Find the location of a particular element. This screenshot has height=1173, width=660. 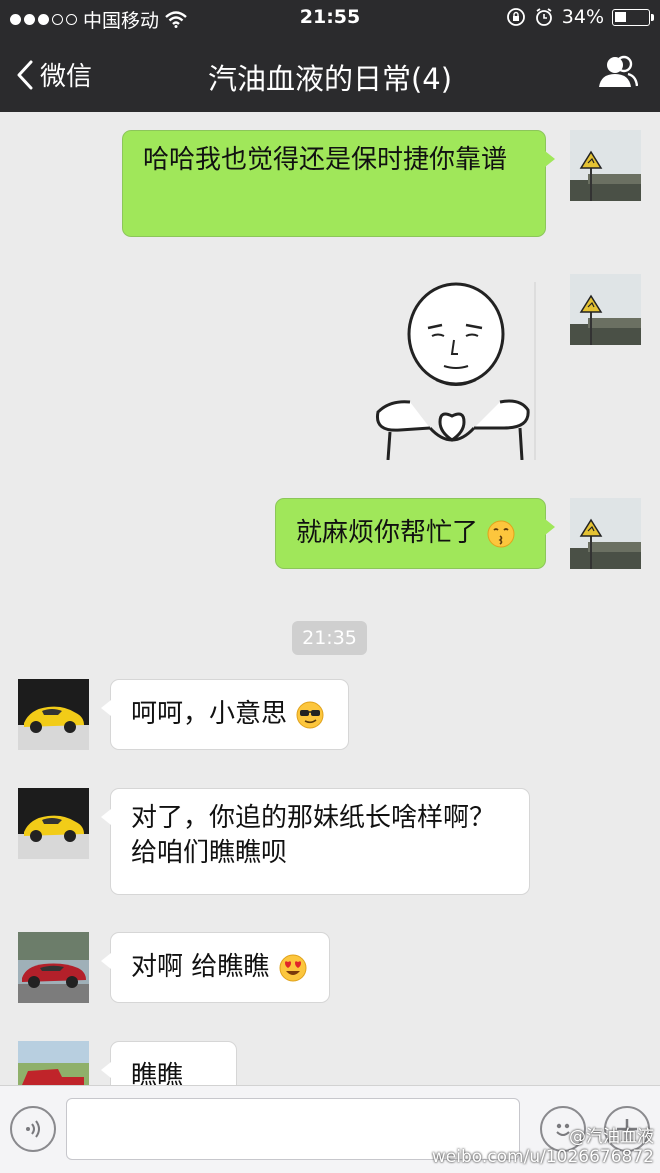

weibo-watermark: @汽油血液 weibo.com/u/1026676872 is located at coordinates (543, 1147).